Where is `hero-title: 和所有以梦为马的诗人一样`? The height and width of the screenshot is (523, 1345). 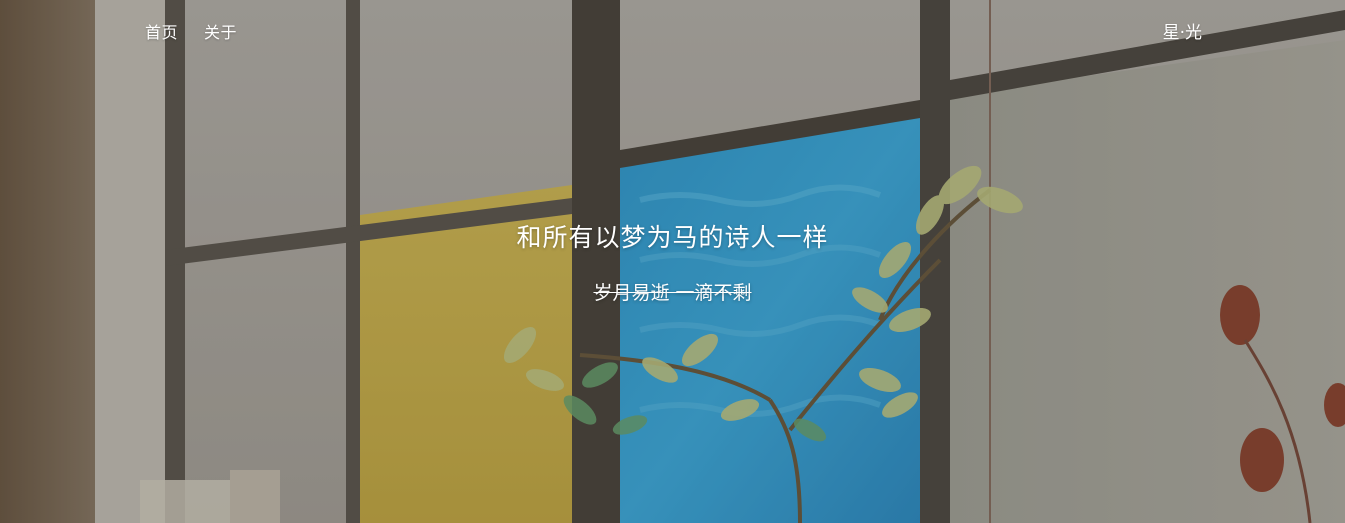
hero-title: 和所有以梦为马的诗人一样 is located at coordinates (672, 237).